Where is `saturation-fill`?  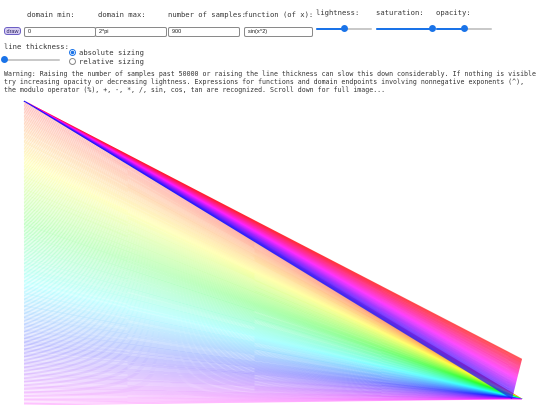
saturation-fill is located at coordinates (404, 29).